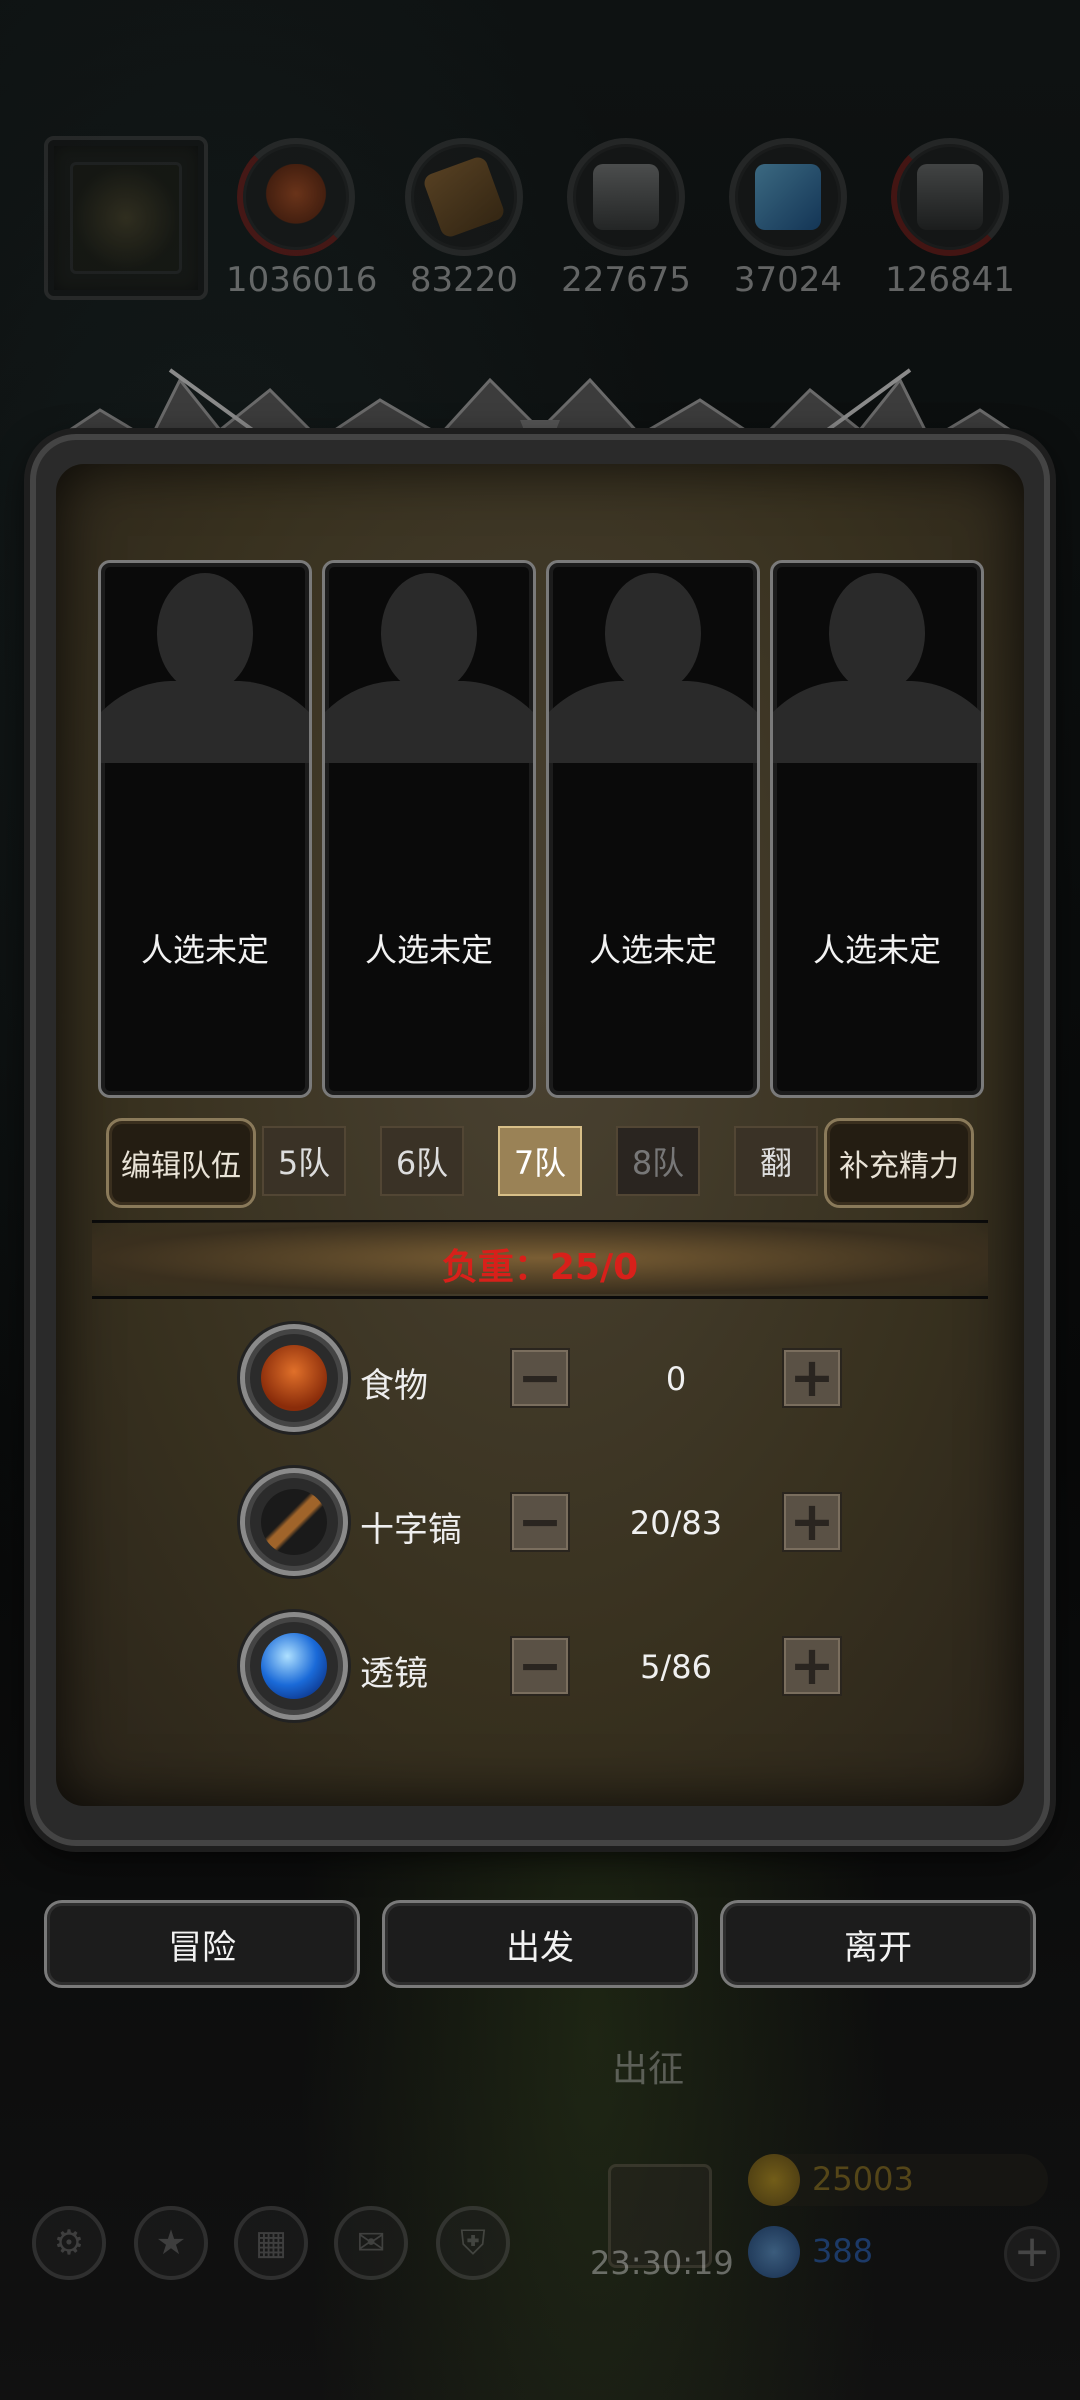 This screenshot has width=1080, height=2400. Describe the element at coordinates (788, 280) in the screenshot. I see `resource-value: 37024` at that location.